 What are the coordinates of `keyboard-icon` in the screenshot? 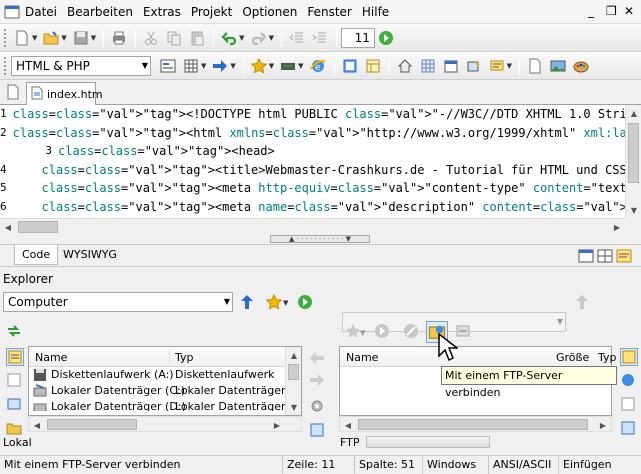 It's located at (288, 66).